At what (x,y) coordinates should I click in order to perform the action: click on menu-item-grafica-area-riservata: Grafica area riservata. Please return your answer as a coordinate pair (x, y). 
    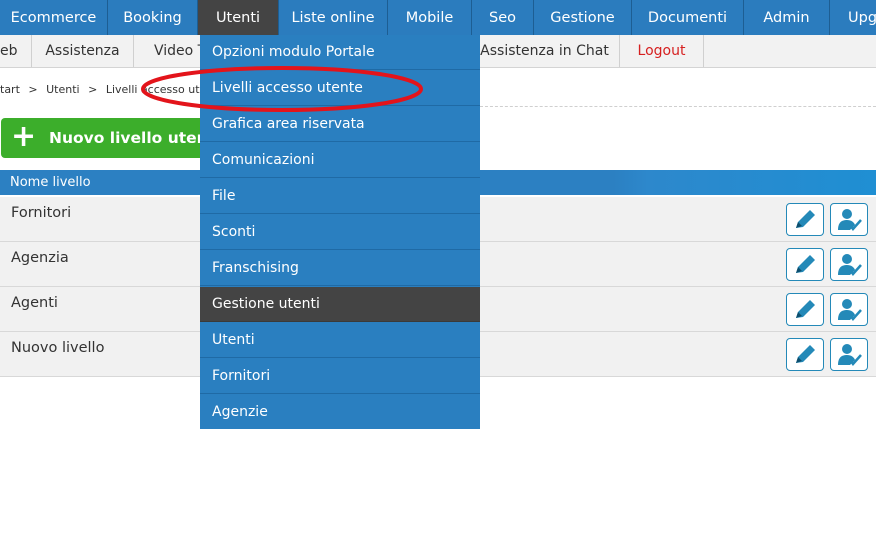
    Looking at the image, I should click on (340, 124).